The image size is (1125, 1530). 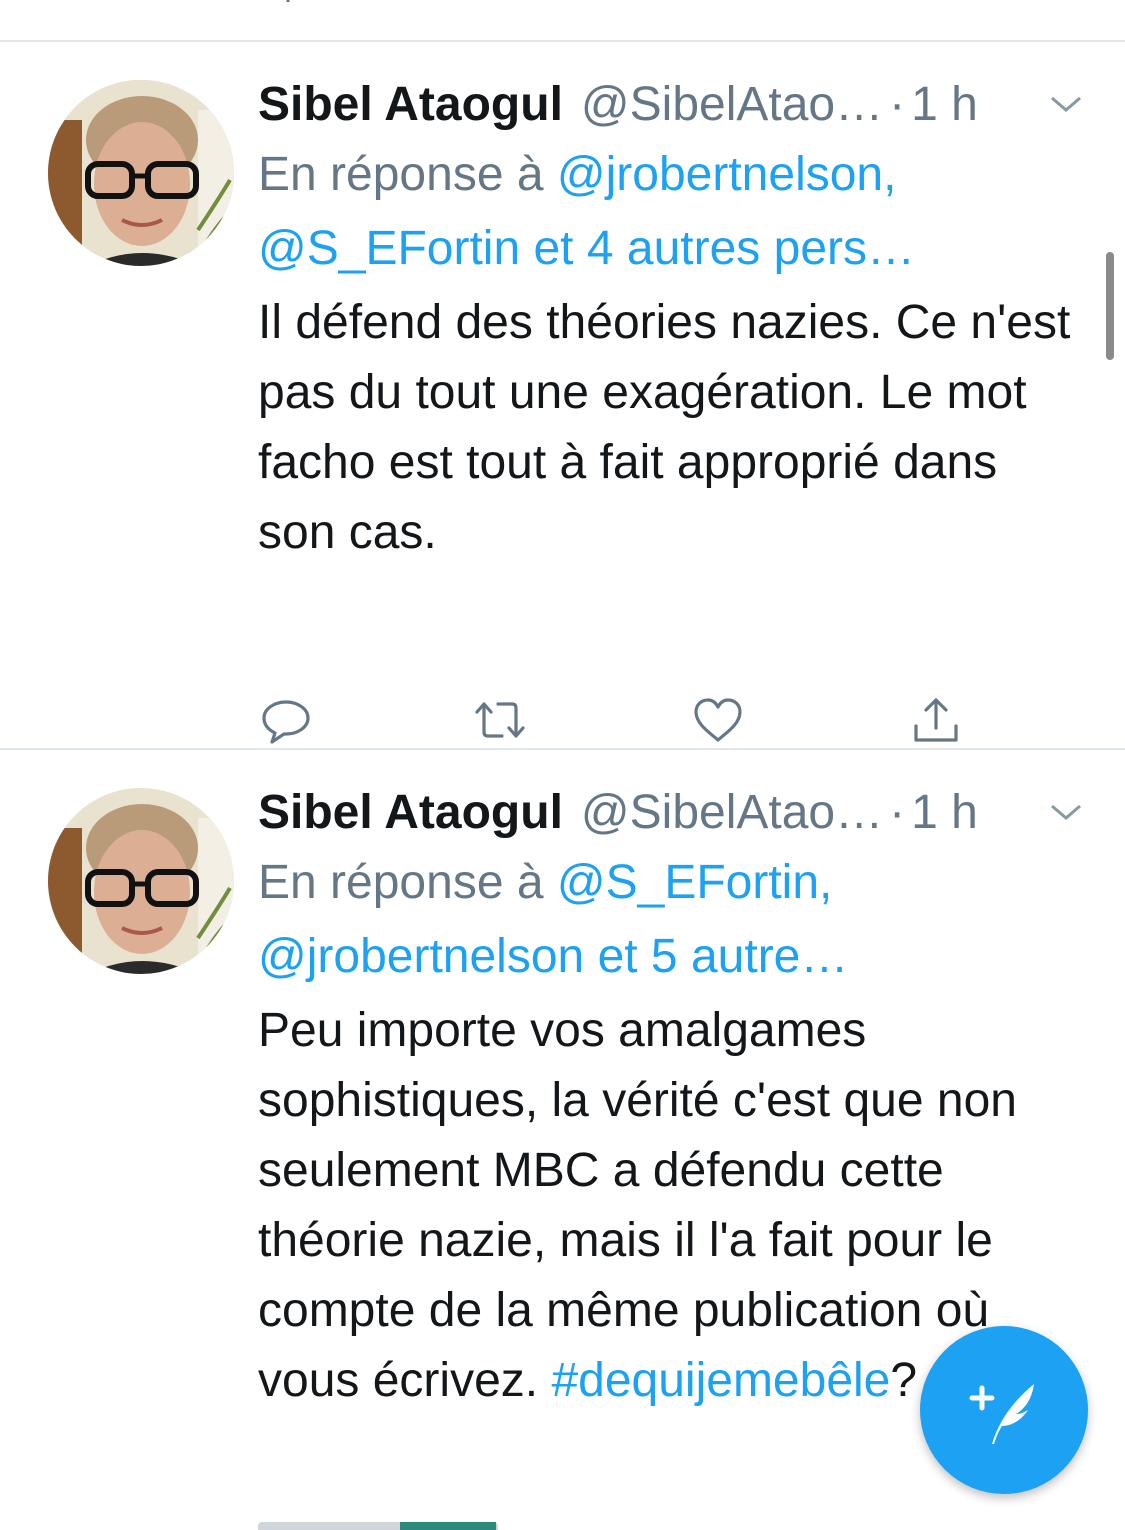 What do you see at coordinates (727, 174) in the screenshot?
I see `reply-mention: @jrobertnelson,` at bounding box center [727, 174].